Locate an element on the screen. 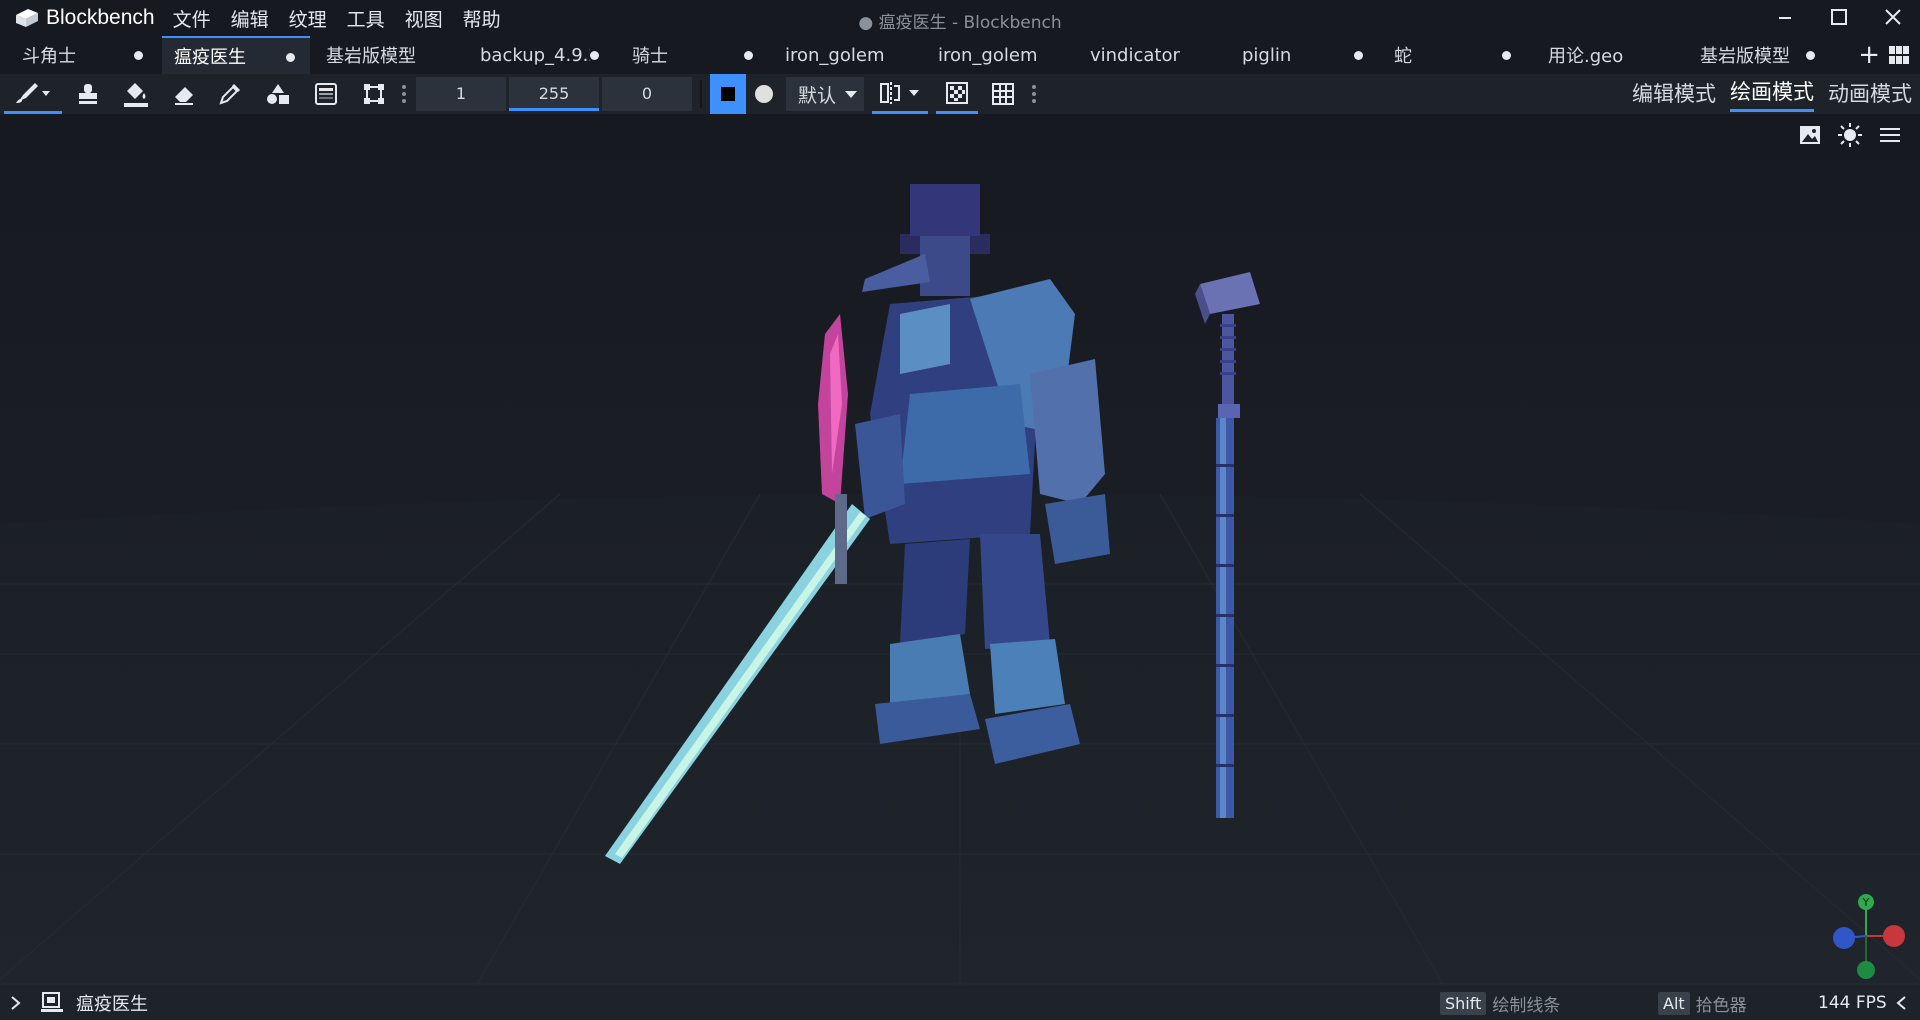 The height and width of the screenshot is (1020, 1920). transform-tool is located at coordinates (374, 94).